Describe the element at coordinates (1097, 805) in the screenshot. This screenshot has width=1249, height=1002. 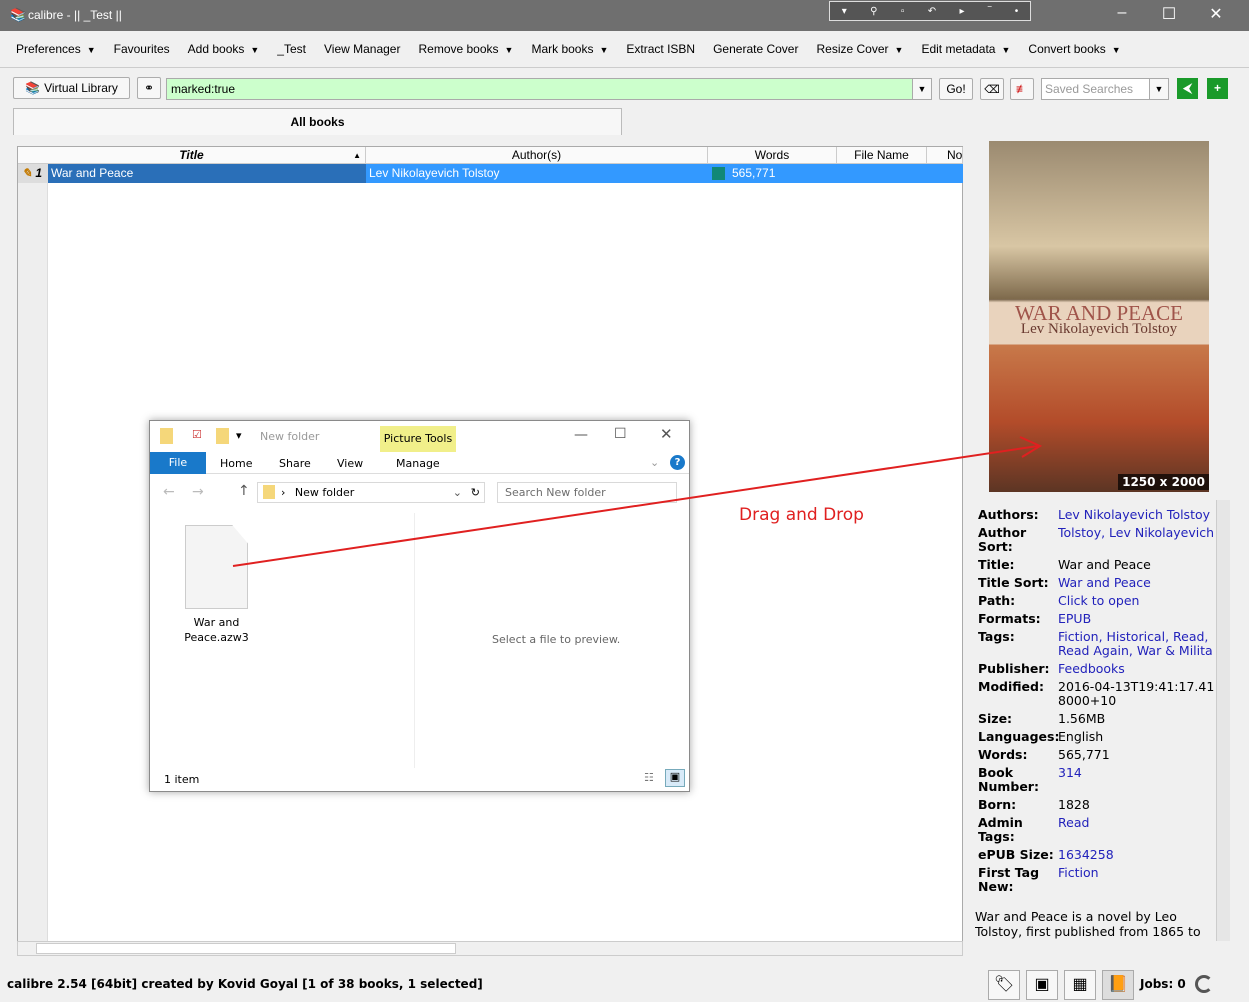
I see `detail-row: Born: 1828` at that location.